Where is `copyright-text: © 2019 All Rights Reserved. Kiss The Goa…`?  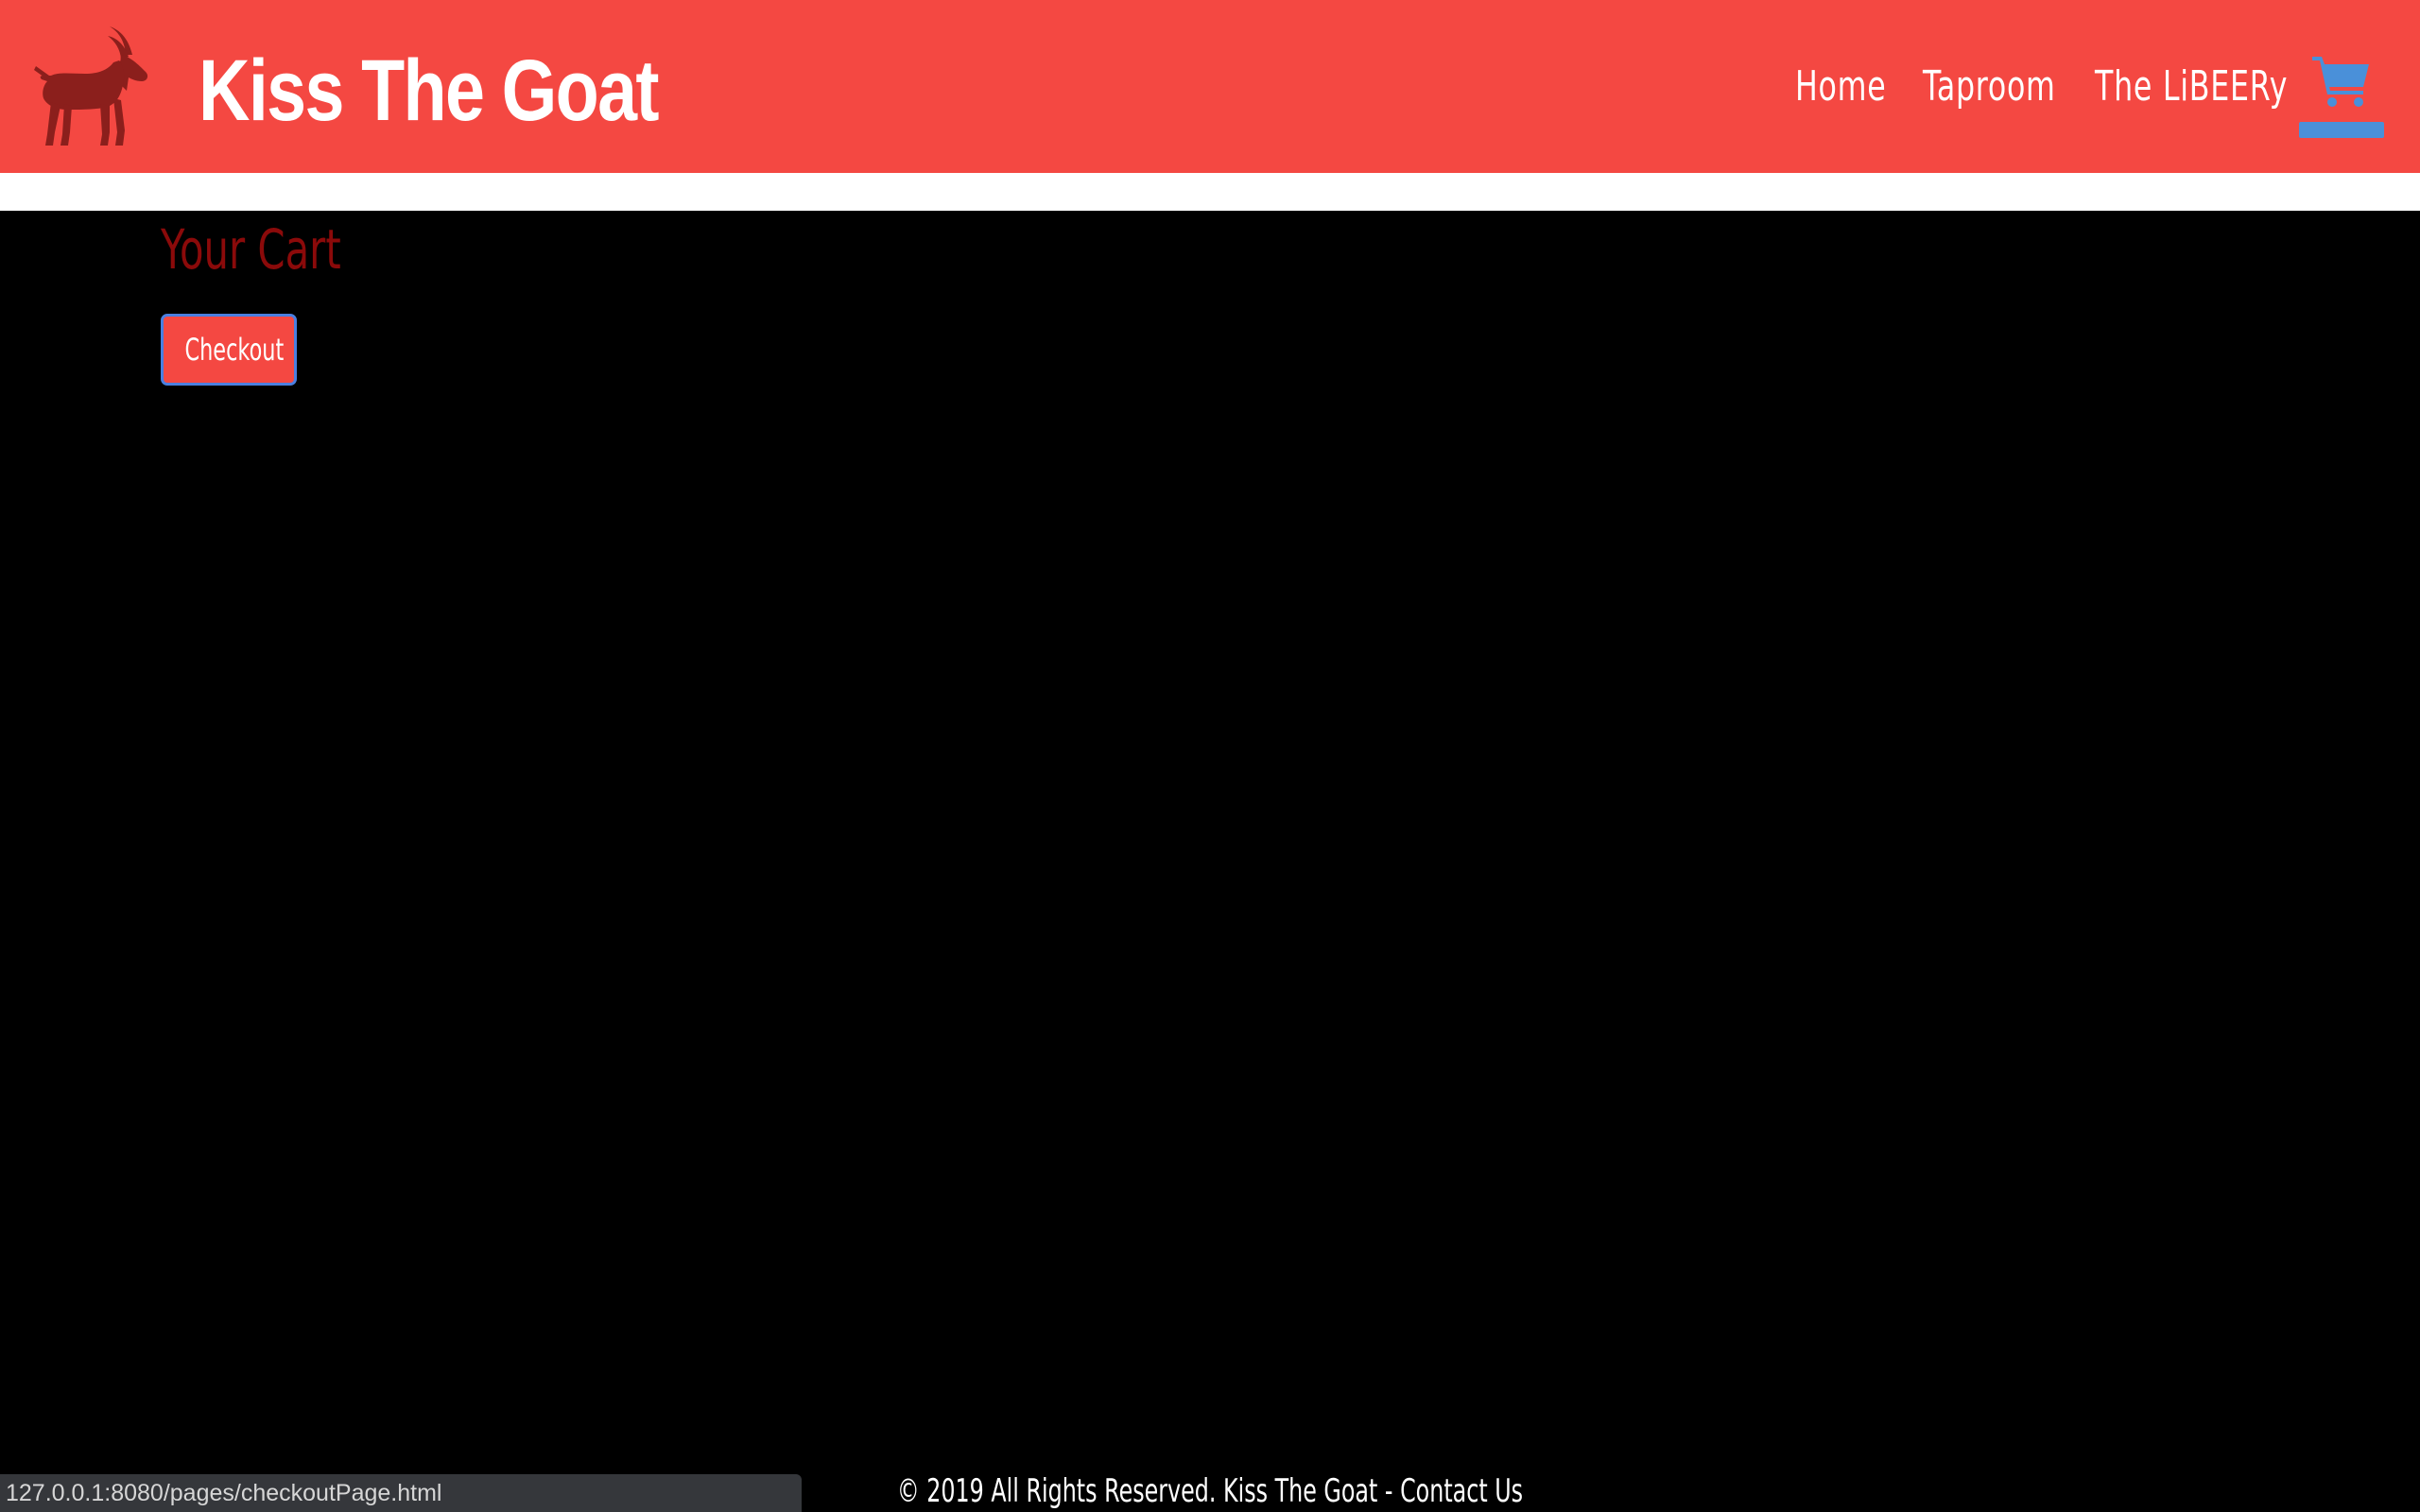
copyright-text: © 2019 All Rights Reserved. Kiss The Goa… is located at coordinates (1137, 1491).